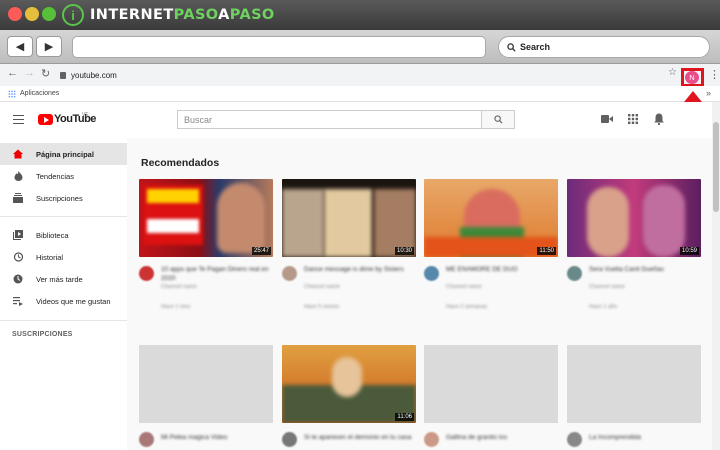 This screenshot has height=450, width=720. Describe the element at coordinates (49, 46) in the screenshot. I see `forward-button: ▶` at that location.